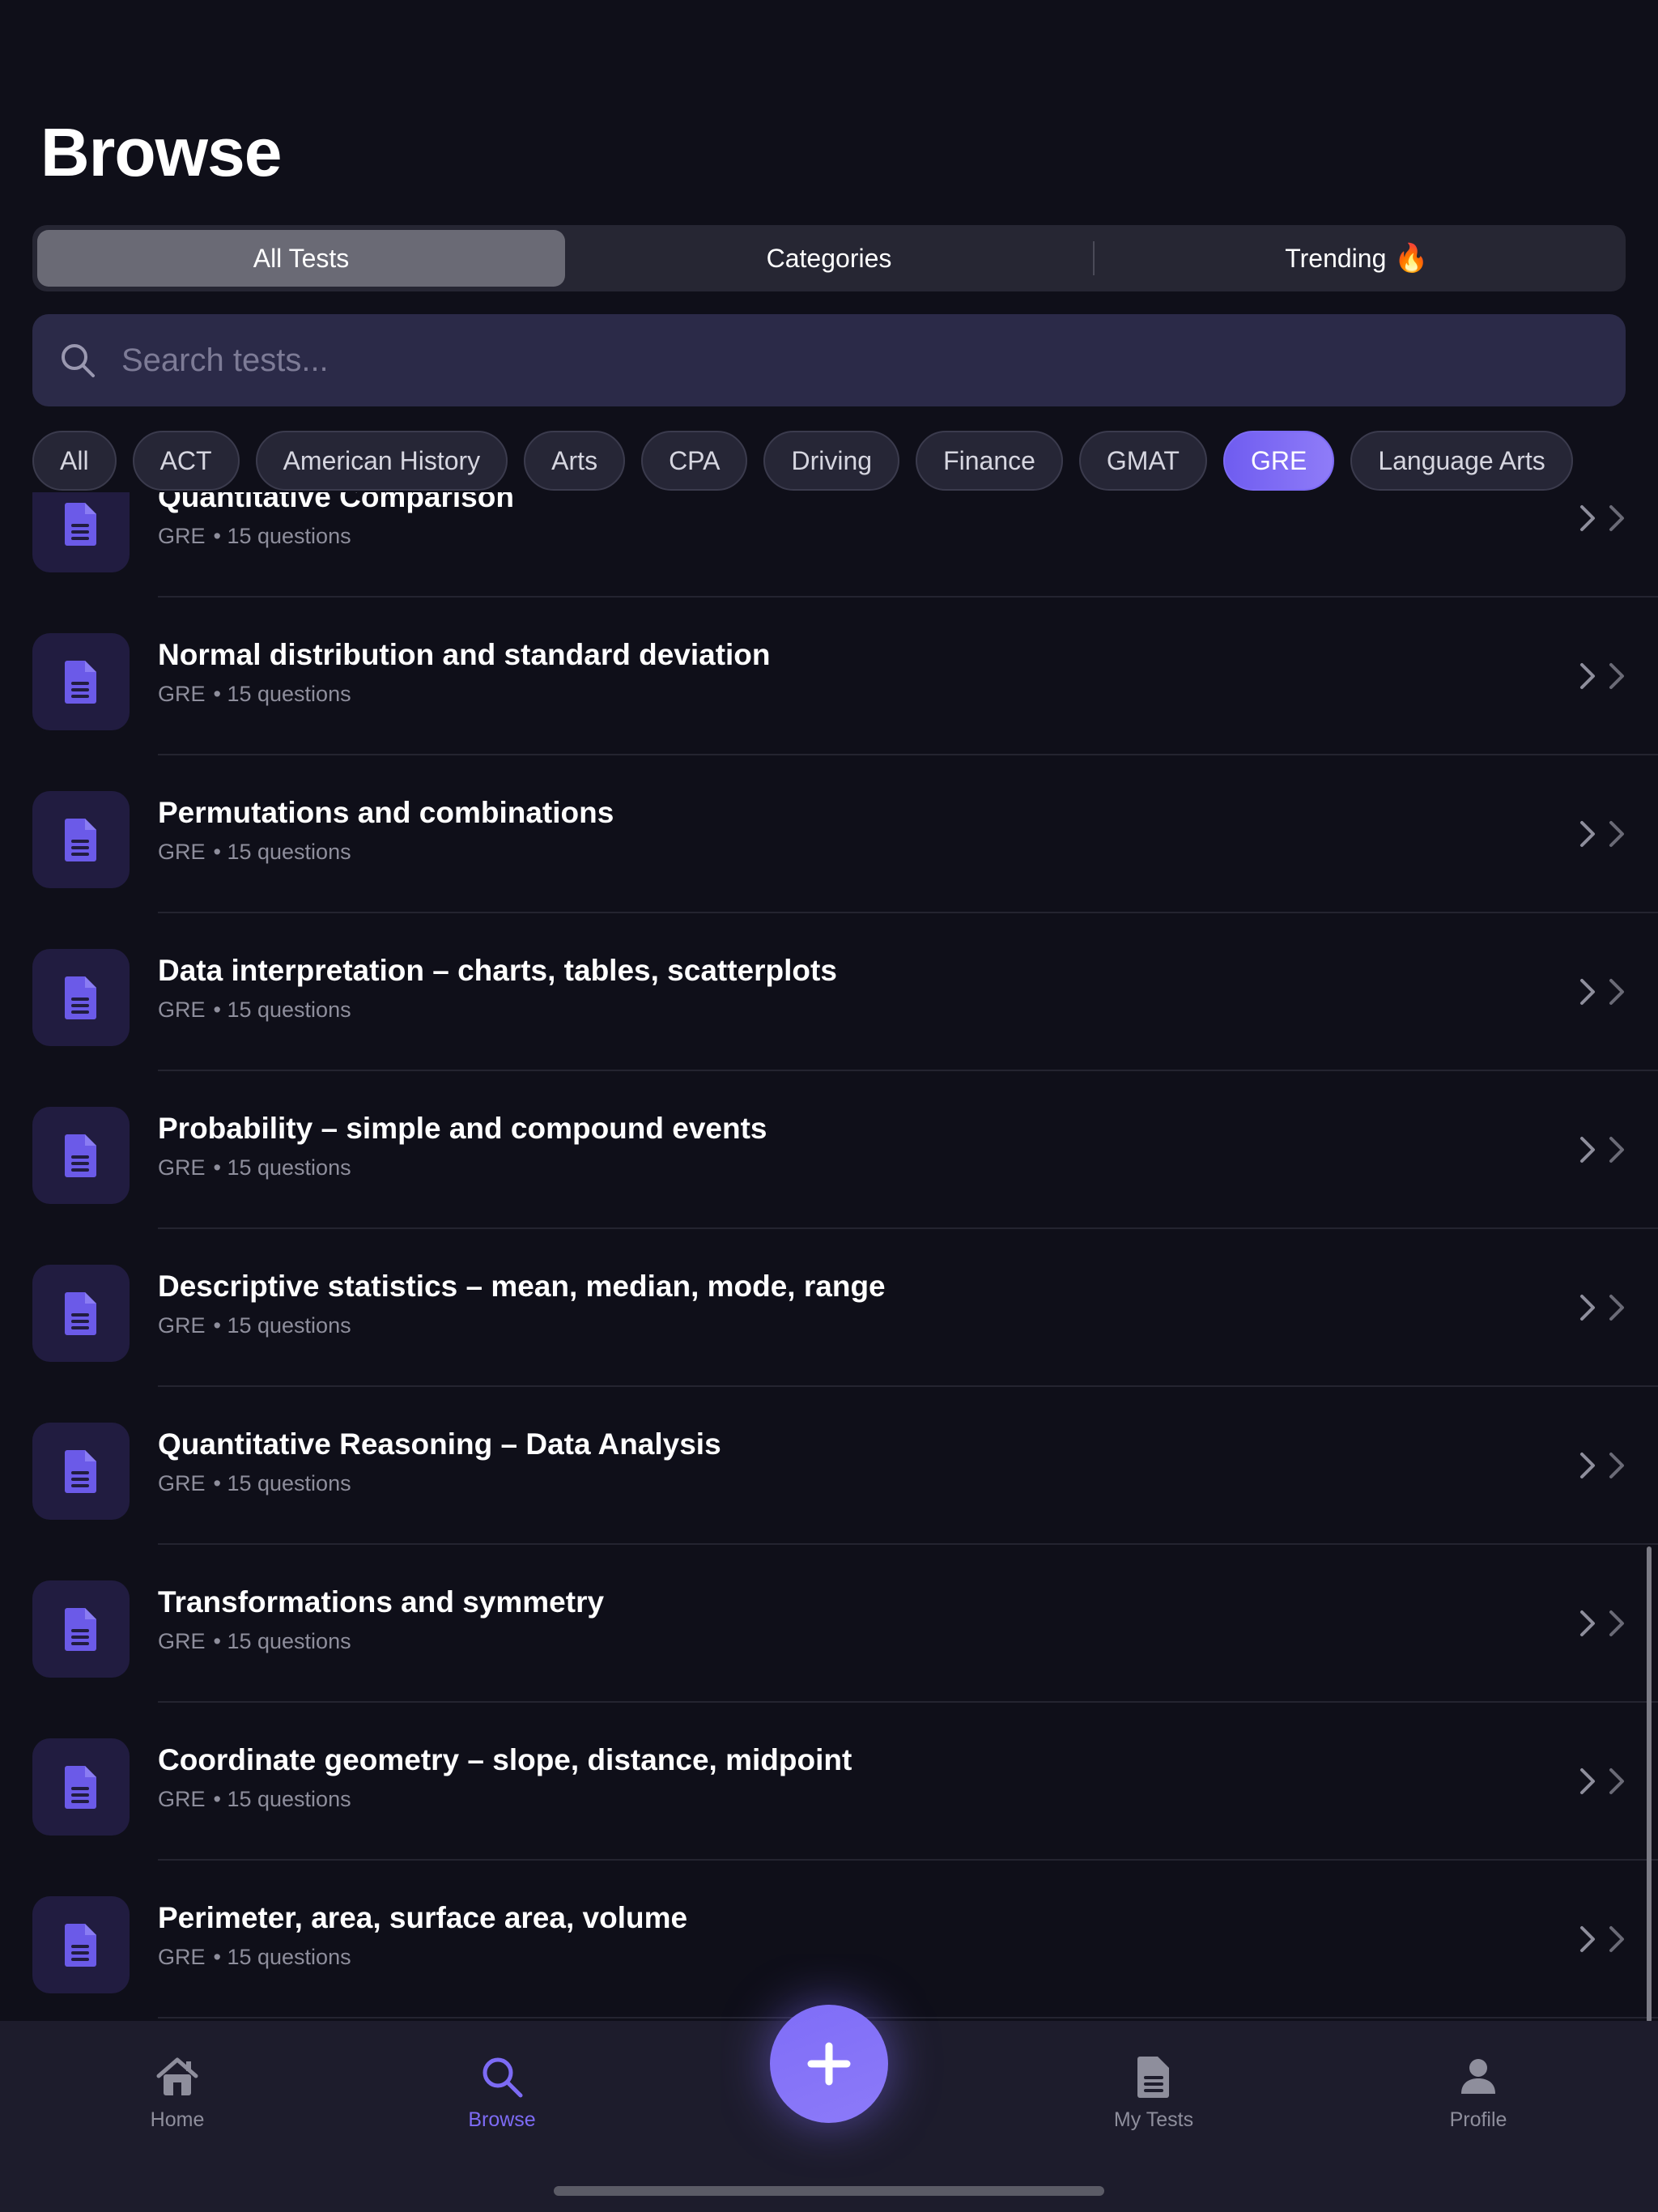  What do you see at coordinates (161, 152) in the screenshot?
I see `page-title: Browse` at bounding box center [161, 152].